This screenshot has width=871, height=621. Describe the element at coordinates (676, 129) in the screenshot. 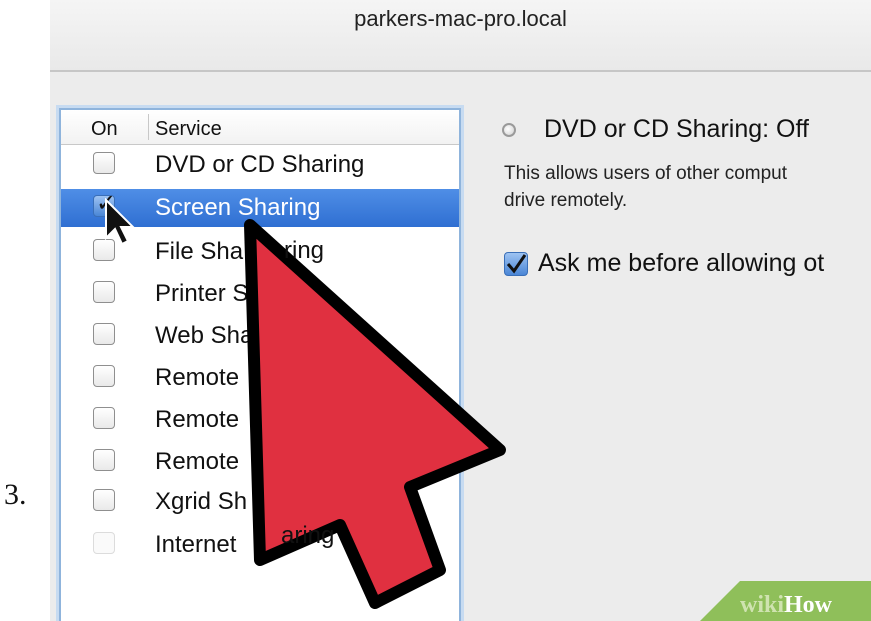

I see `service-status: DVD or CD Sharing: Off` at that location.